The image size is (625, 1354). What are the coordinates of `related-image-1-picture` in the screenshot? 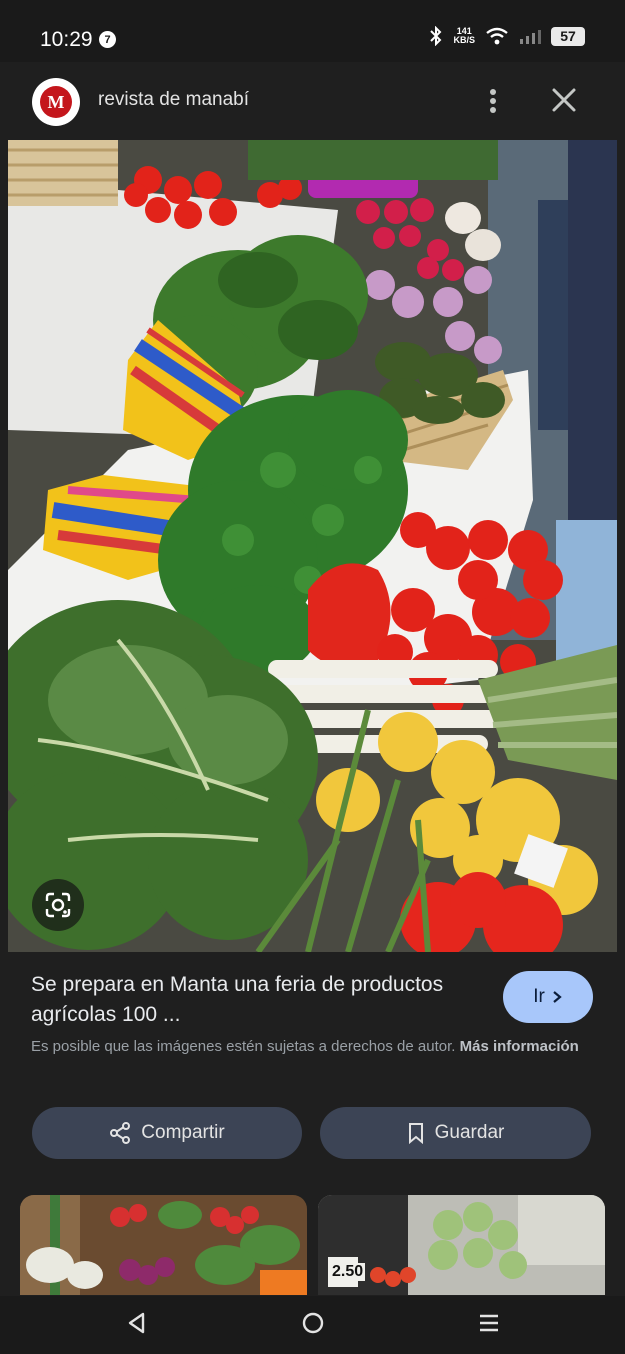 It's located at (163, 1245).